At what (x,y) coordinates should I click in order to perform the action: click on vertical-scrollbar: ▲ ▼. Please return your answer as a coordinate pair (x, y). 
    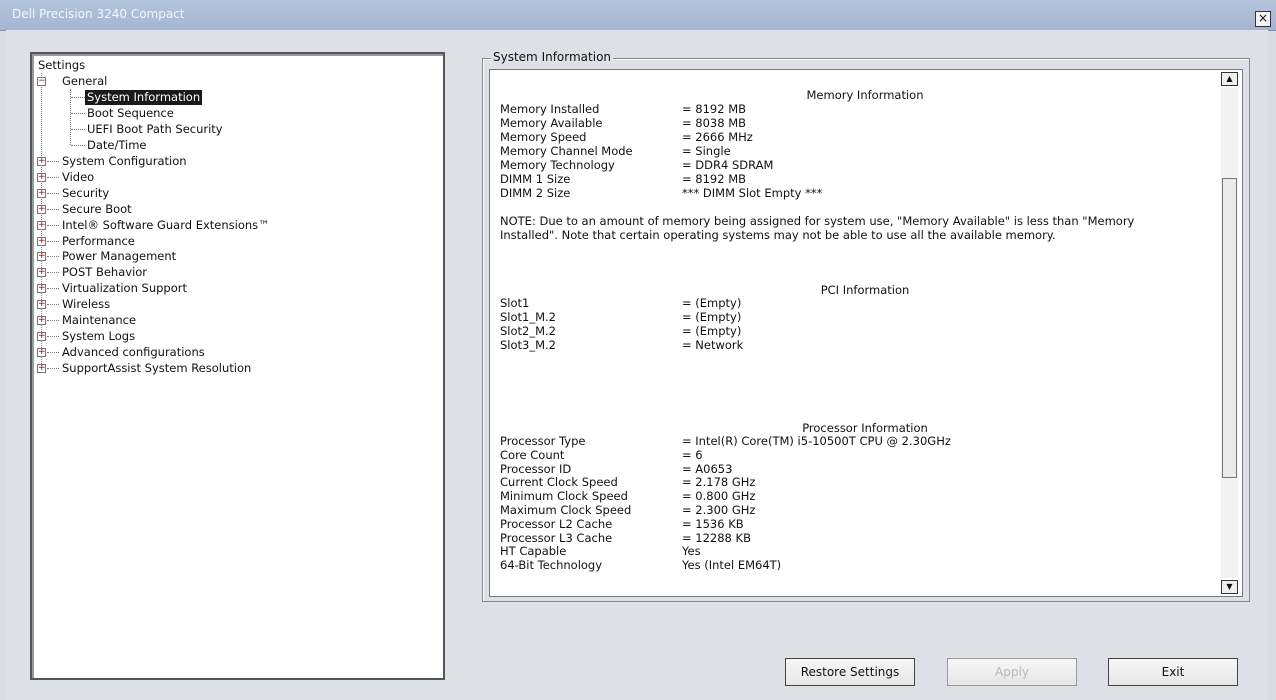
    Looking at the image, I should click on (1230, 333).